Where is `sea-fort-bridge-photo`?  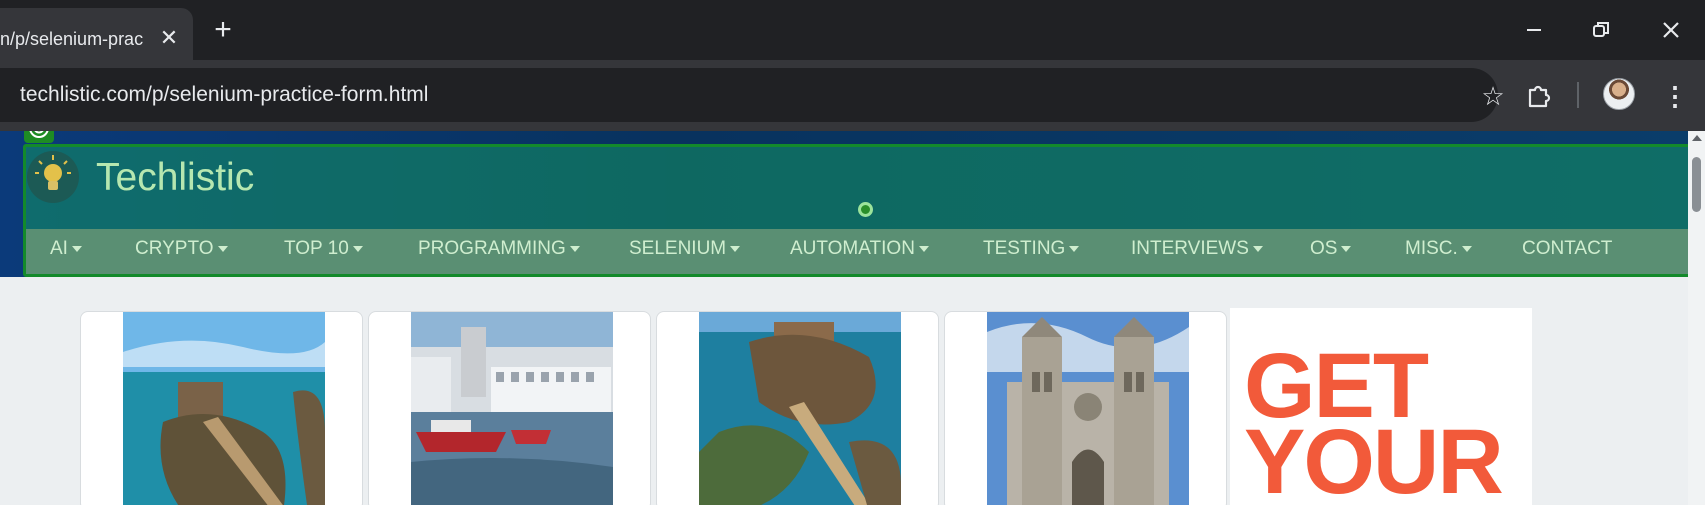
sea-fort-bridge-photo is located at coordinates (224, 408).